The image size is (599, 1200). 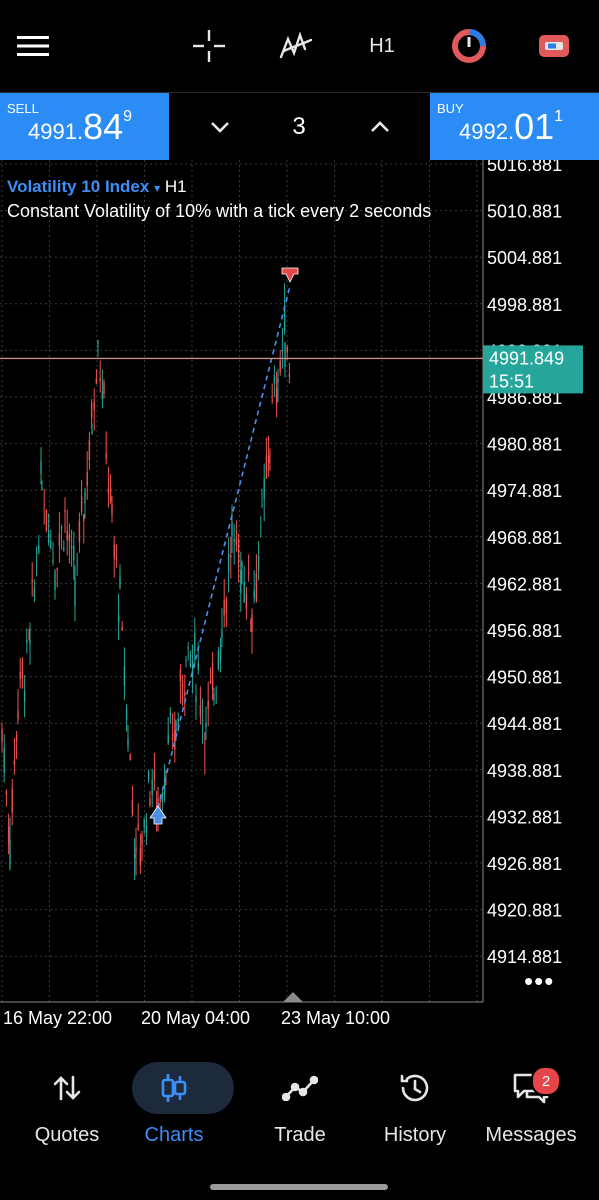 What do you see at coordinates (524, 911) in the screenshot?
I see `price-axis-label: 4920.881` at bounding box center [524, 911].